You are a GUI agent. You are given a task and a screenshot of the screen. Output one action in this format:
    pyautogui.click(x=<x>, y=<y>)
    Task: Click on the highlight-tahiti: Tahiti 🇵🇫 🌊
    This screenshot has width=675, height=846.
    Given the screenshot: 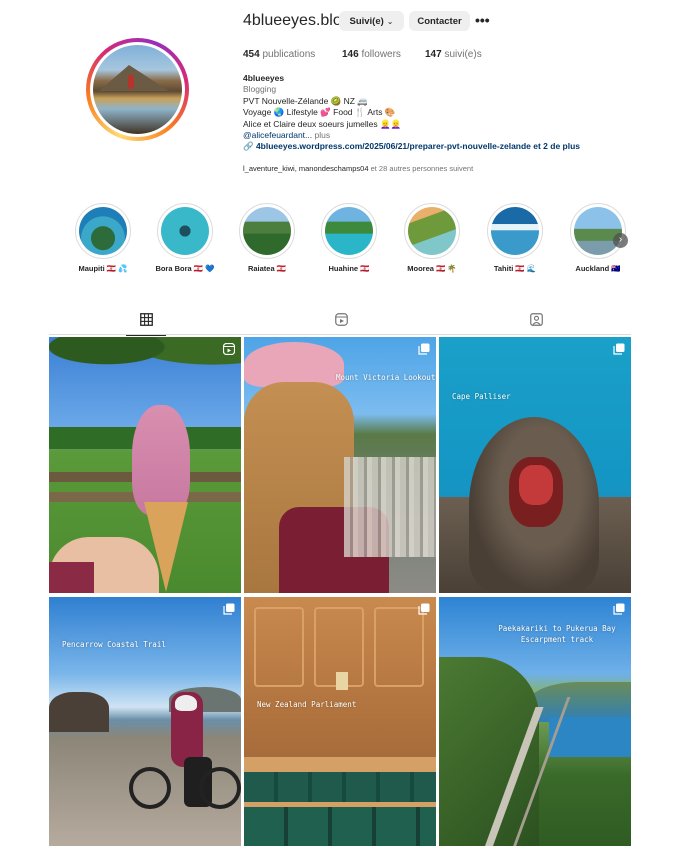 What is the action you would take?
    pyautogui.click(x=515, y=238)
    